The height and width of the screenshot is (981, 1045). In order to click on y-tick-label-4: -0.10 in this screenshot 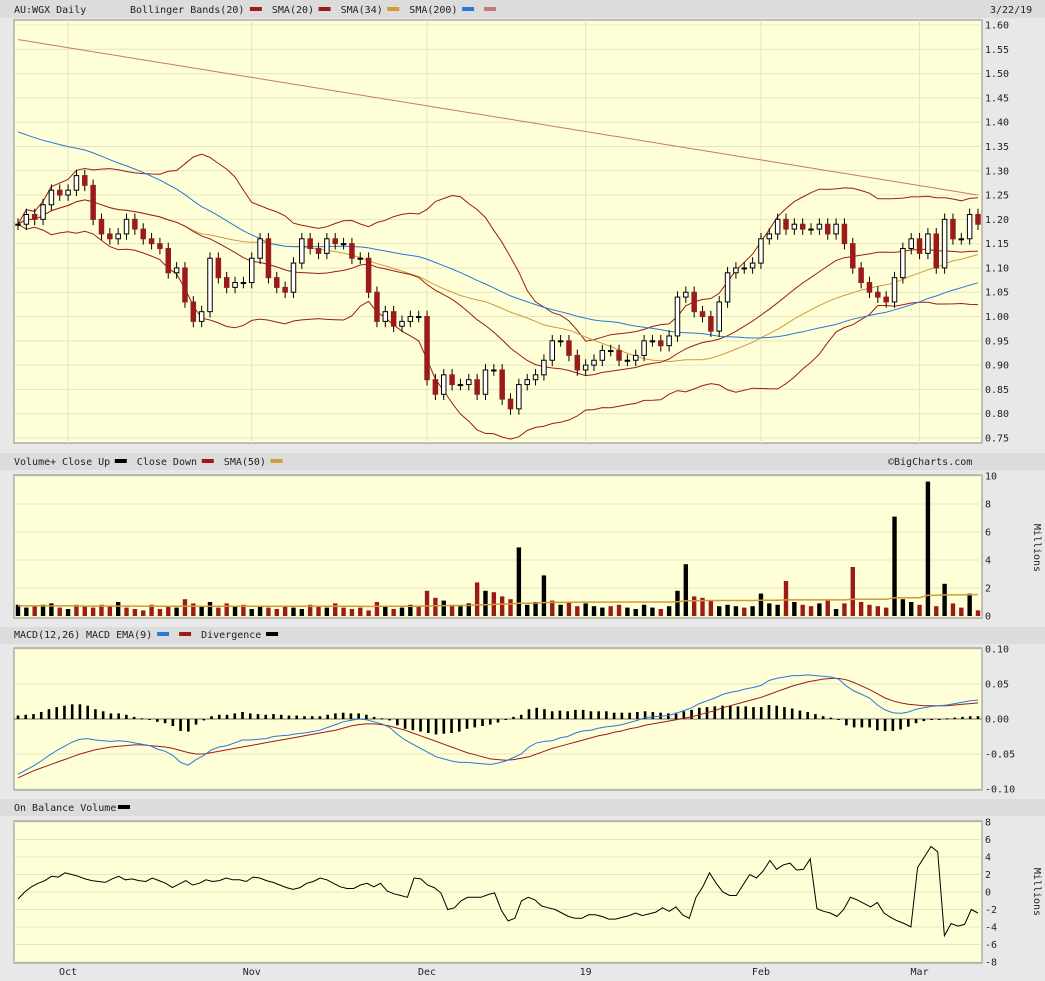, I will do `click(1000, 790)`.